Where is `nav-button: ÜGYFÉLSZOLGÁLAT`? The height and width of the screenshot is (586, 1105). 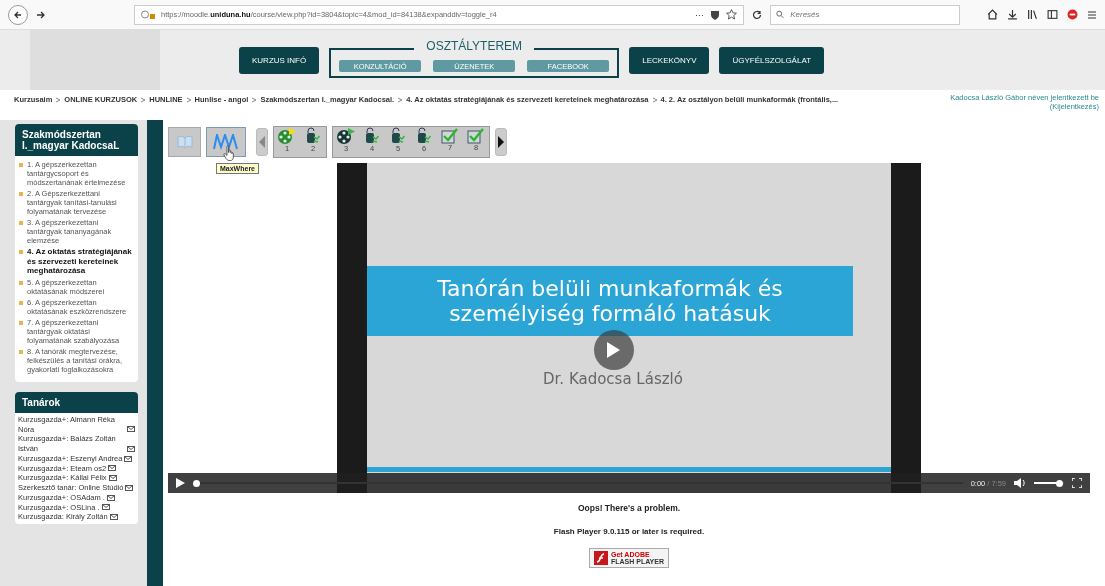
nav-button: ÜGYFÉLSZOLGÁLAT is located at coordinates (772, 60).